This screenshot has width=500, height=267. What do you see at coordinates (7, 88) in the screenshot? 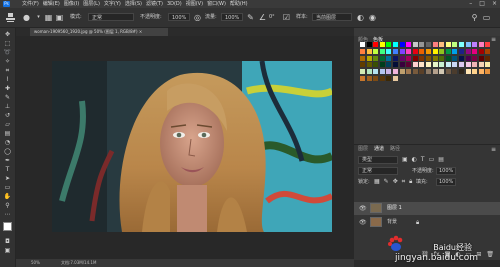
I see `healing-brush-tool-icon: ✚` at bounding box center [7, 88].